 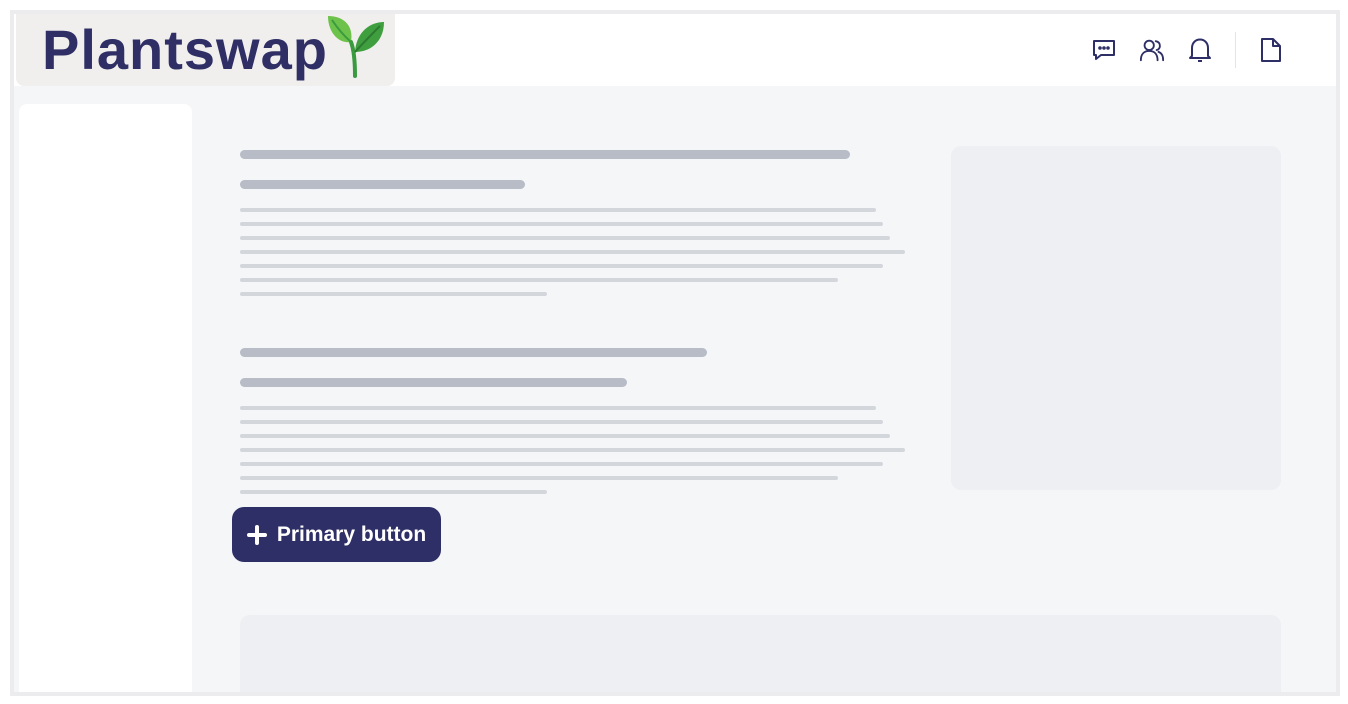 What do you see at coordinates (351, 534) in the screenshot?
I see `primary-button-label: Primary button` at bounding box center [351, 534].